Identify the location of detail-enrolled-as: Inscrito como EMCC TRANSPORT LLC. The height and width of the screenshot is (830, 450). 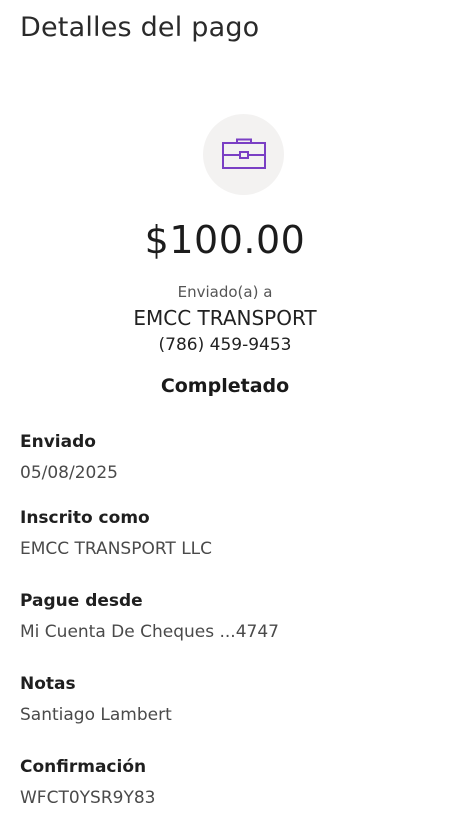
(225, 533).